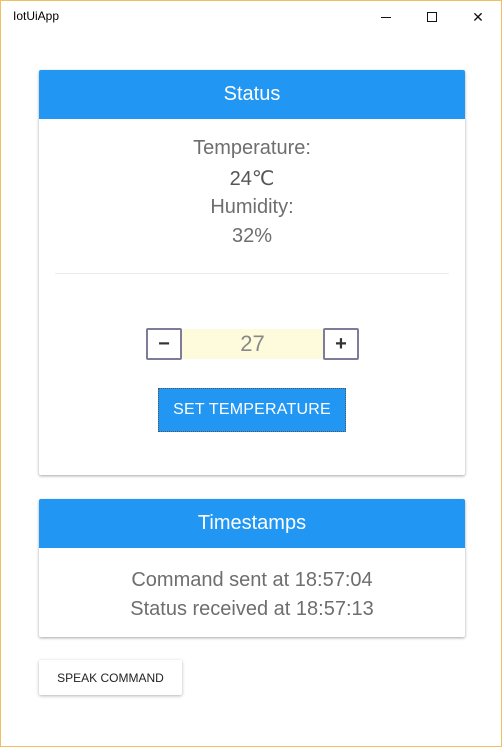 The width and height of the screenshot is (502, 747). I want to click on close-icon: ✕, so click(478, 16).